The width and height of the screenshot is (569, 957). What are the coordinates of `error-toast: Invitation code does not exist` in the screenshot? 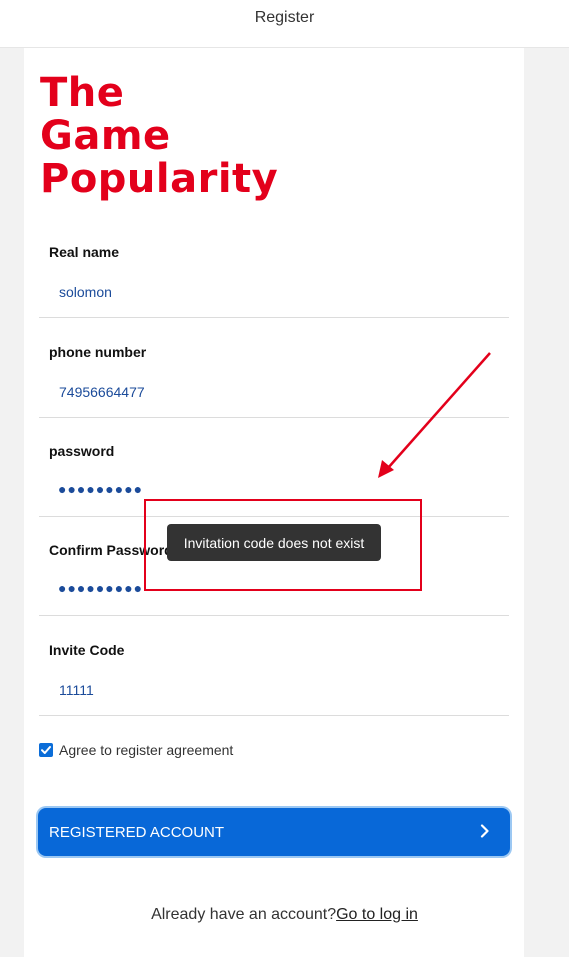 It's located at (274, 542).